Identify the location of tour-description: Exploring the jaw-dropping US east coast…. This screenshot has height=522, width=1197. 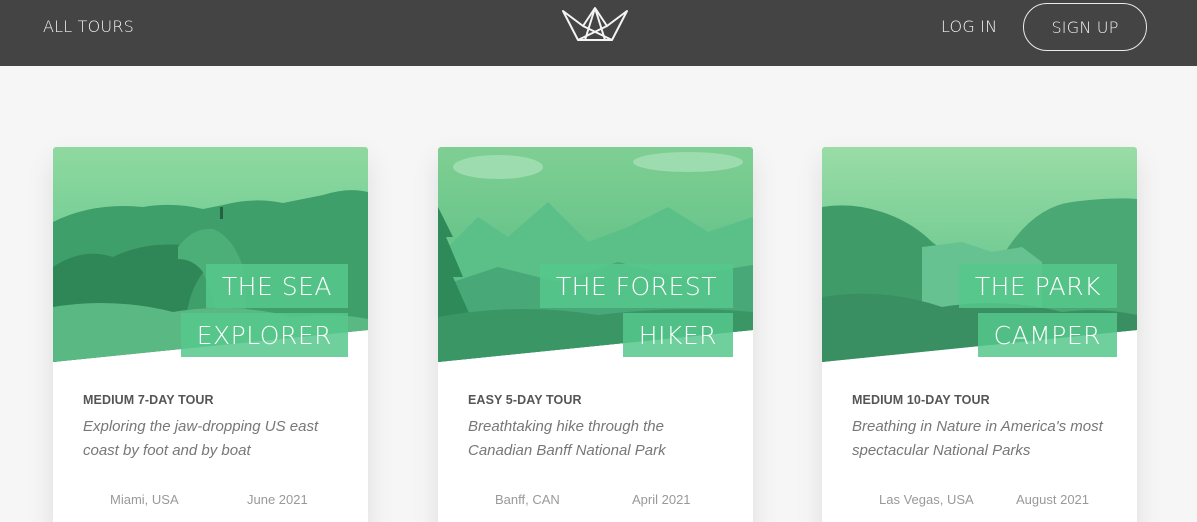
(201, 438).